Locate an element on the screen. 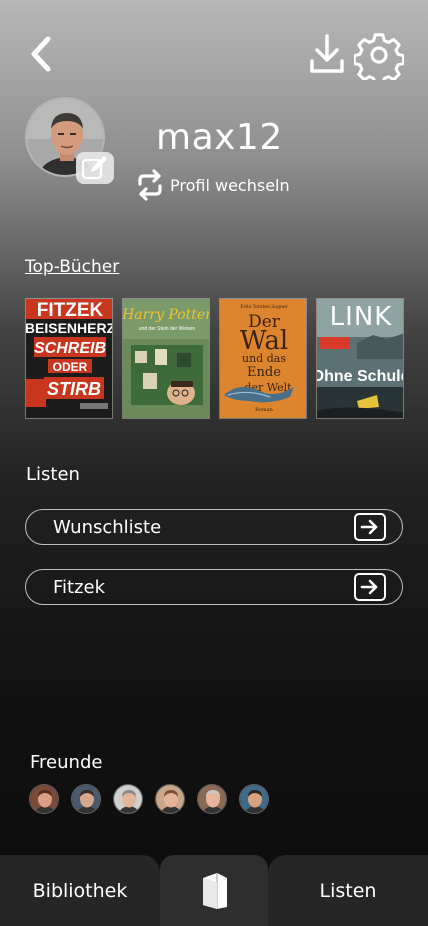  svg-text: Roman is located at coordinates (264, 410).